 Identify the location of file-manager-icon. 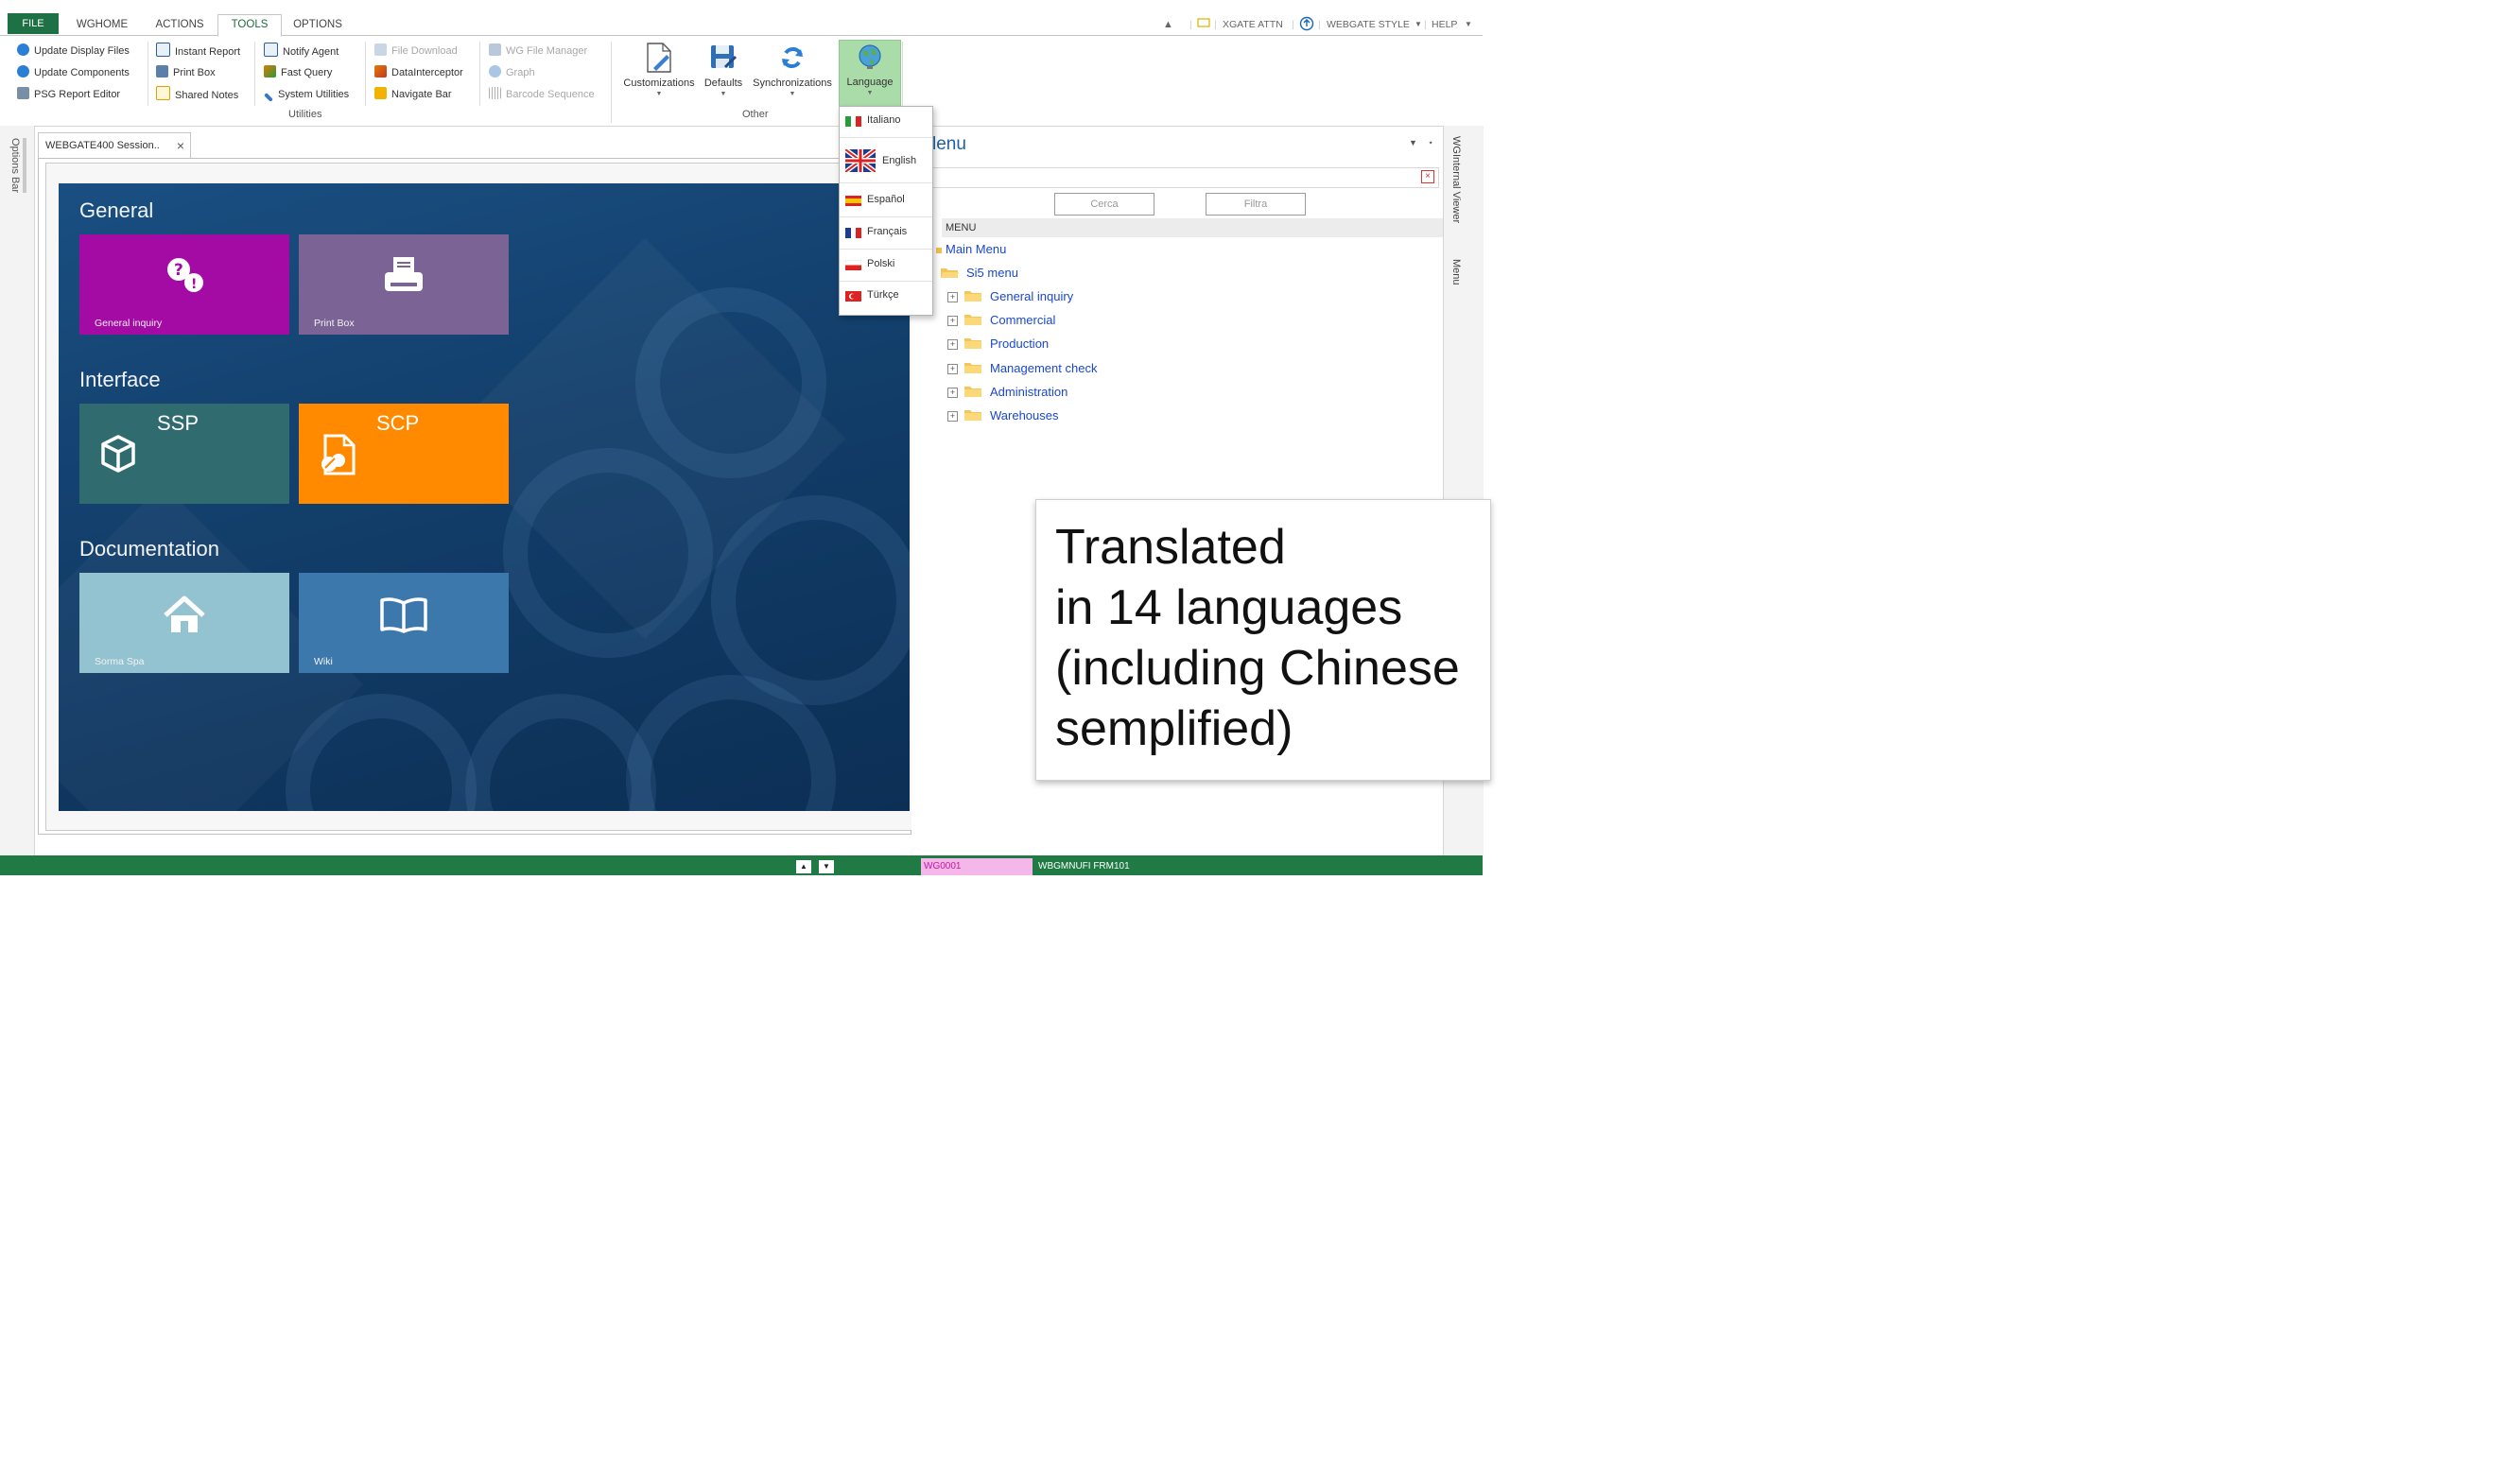
(495, 49).